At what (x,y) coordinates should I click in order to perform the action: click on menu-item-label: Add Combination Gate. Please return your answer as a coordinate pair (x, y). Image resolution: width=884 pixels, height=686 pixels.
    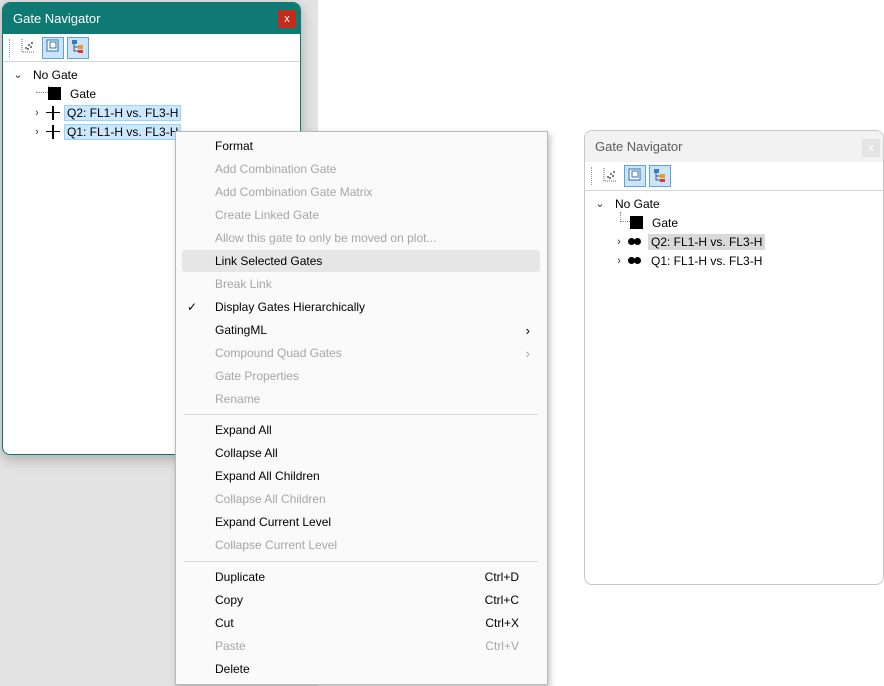
    Looking at the image, I should click on (276, 169).